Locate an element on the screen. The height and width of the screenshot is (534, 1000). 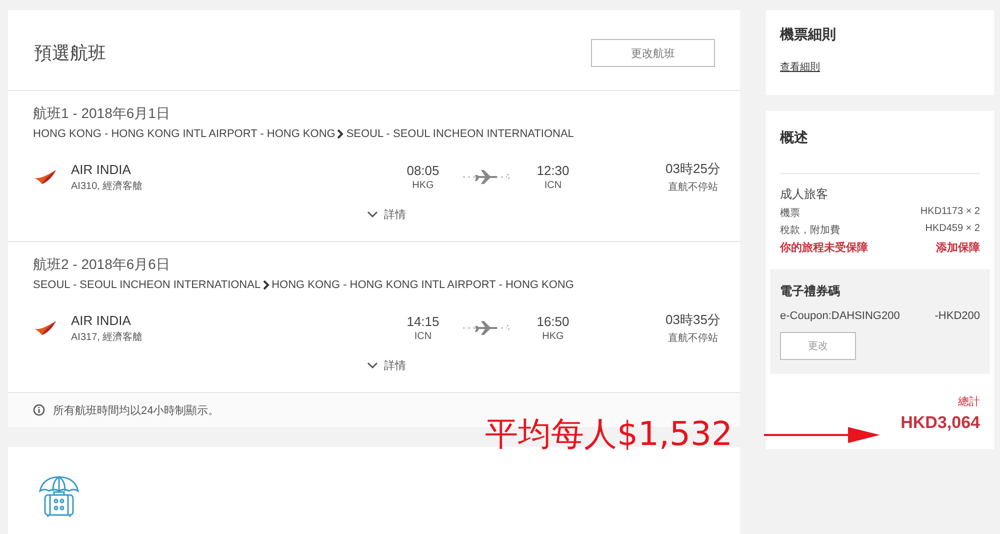
destination-text: SEOUL - SEOUL INCHEON INTERNATIONAL is located at coordinates (460, 134).